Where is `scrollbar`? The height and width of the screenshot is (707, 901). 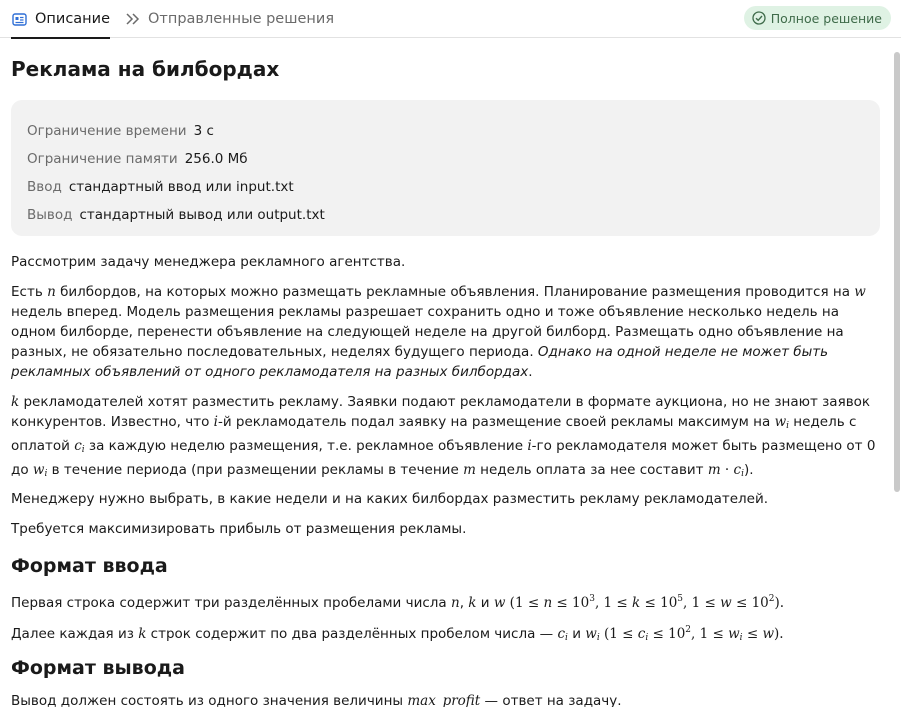 scrollbar is located at coordinates (897, 272).